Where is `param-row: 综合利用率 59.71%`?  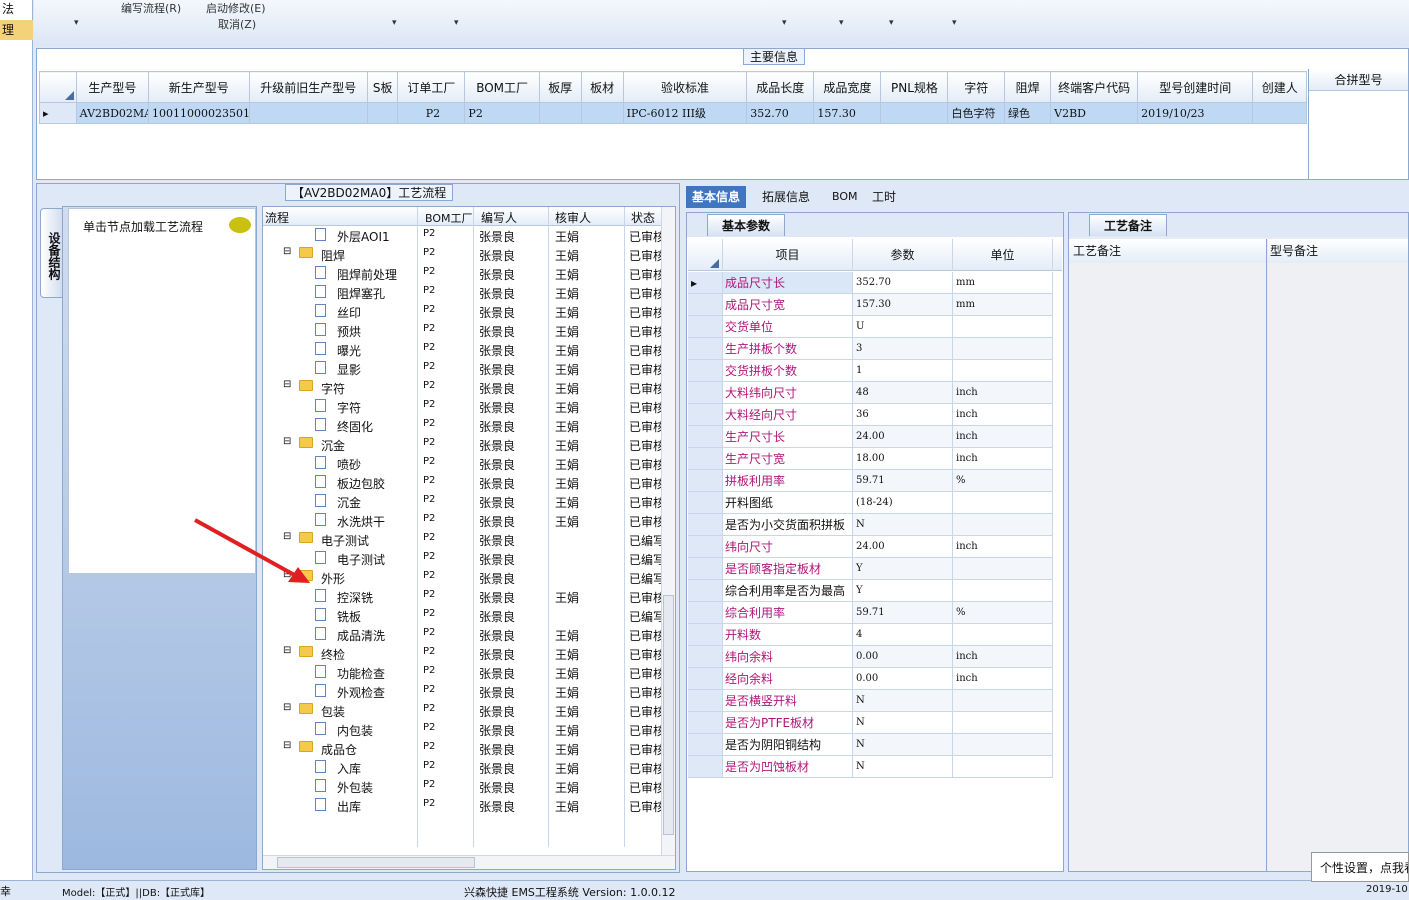
param-row: 综合利用率 59.71% is located at coordinates (875, 613).